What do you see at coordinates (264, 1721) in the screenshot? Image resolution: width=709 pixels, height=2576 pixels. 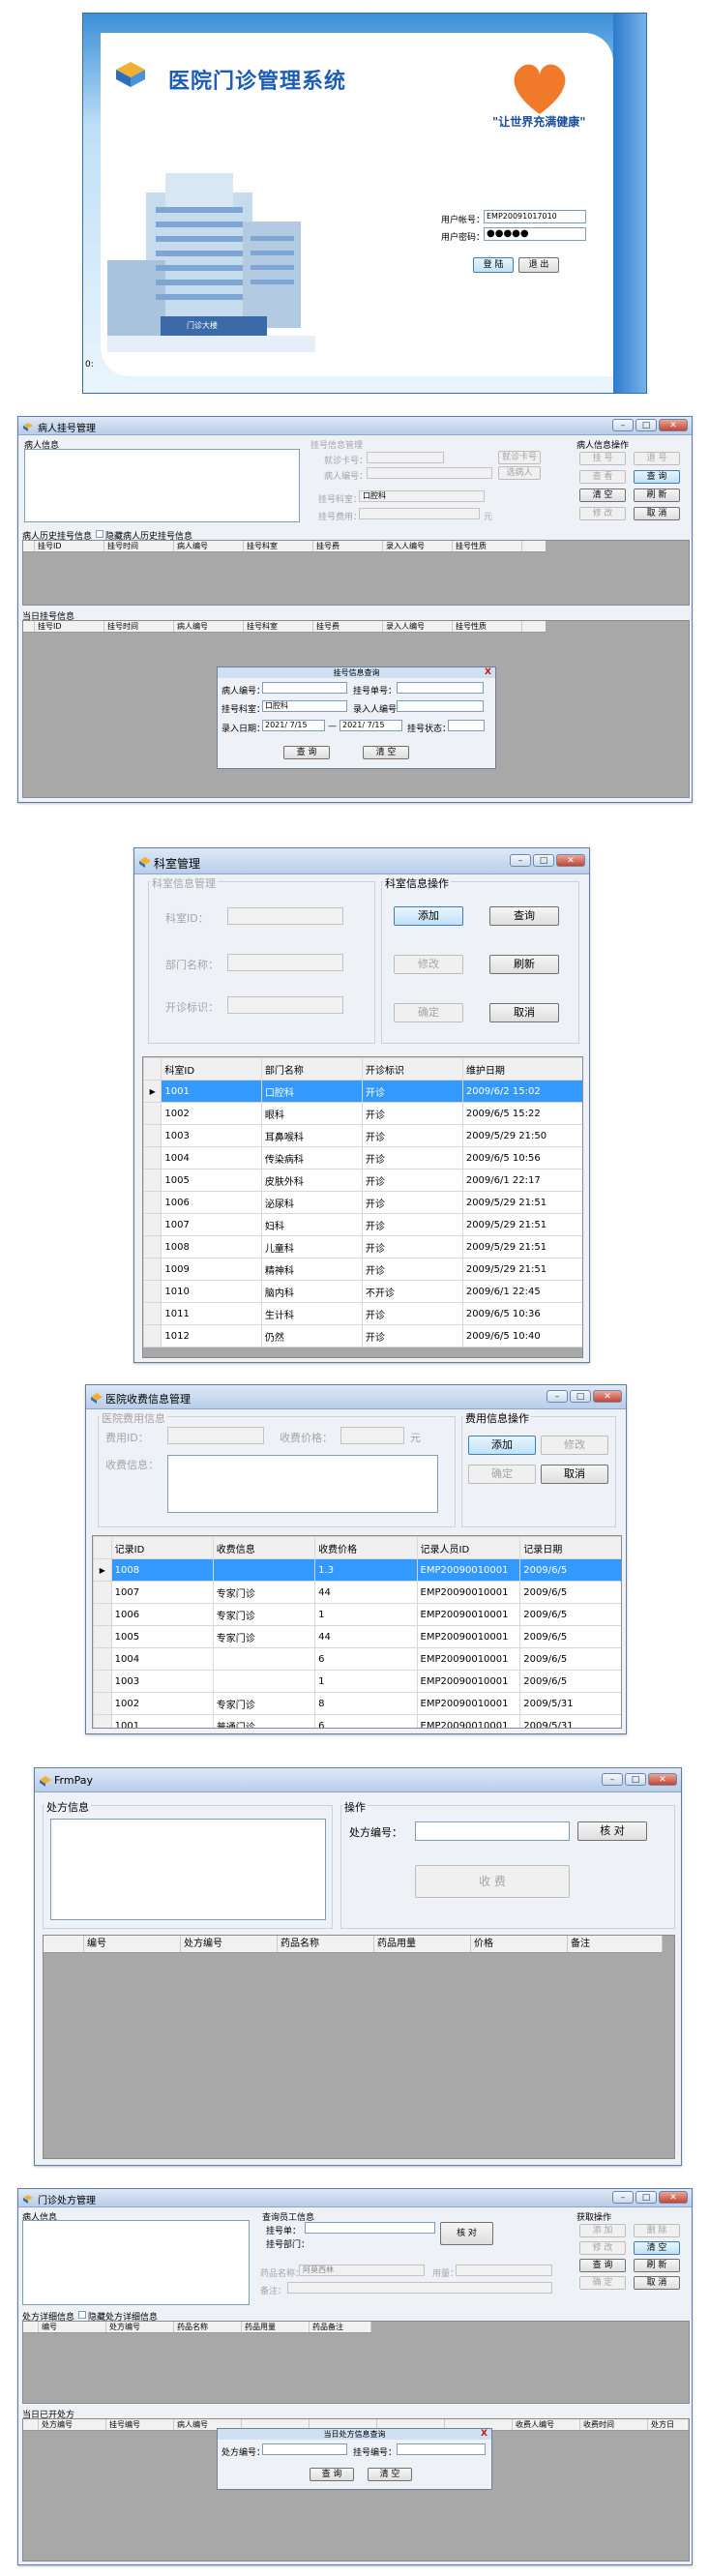 I see `table-cell: 普通门诊` at bounding box center [264, 1721].